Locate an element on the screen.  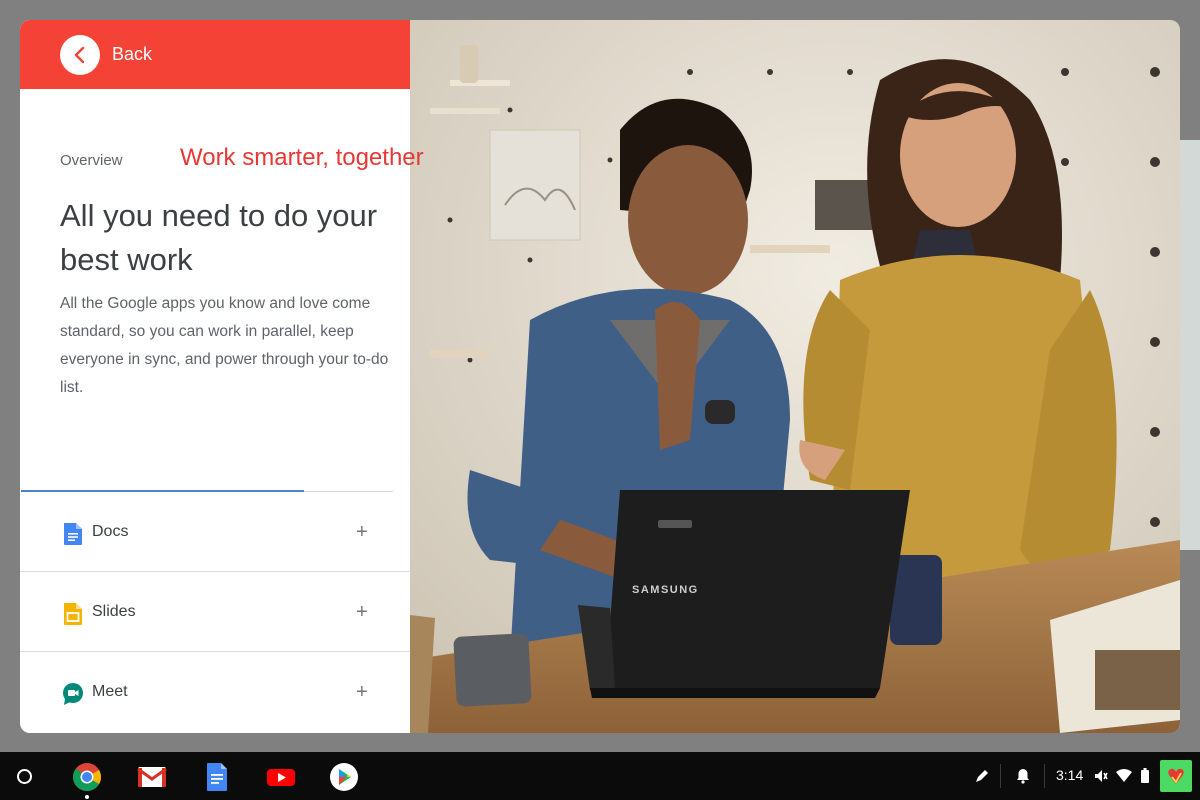
google-docs-icon is located at coordinates (73, 534).